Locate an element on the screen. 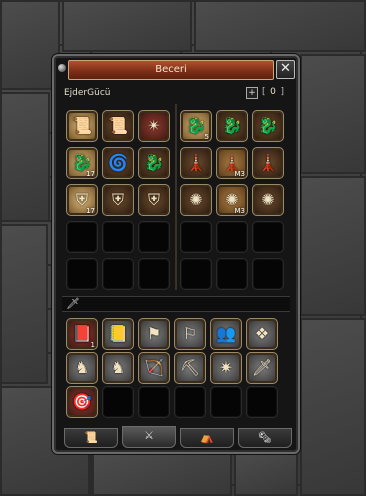  skill-slot: ⚐ is located at coordinates (190, 334).